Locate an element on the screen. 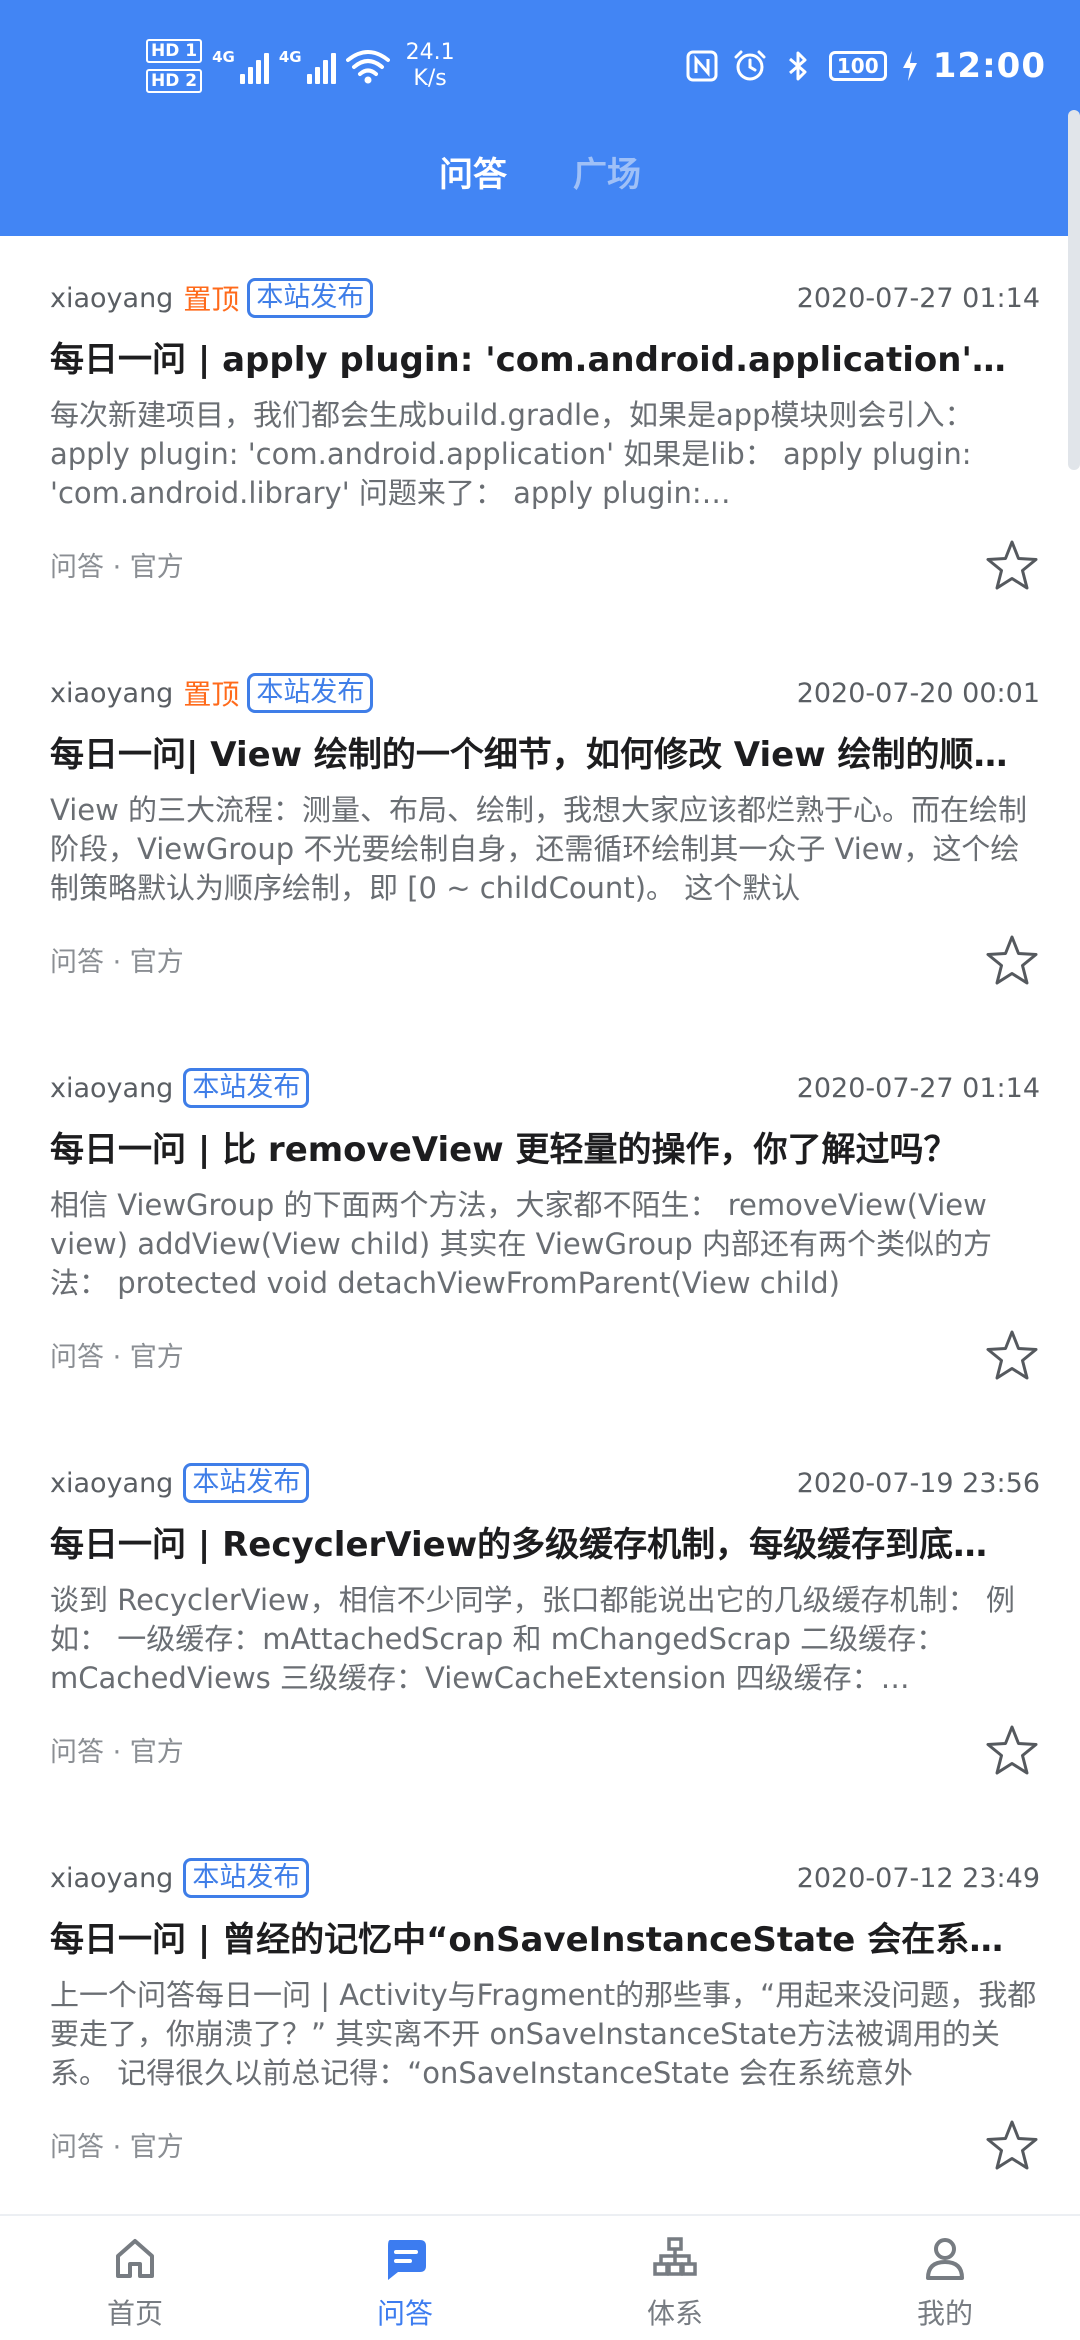 Image resolution: width=1080 pixels, height=2340 pixels. wifi-icon is located at coordinates (367, 67).